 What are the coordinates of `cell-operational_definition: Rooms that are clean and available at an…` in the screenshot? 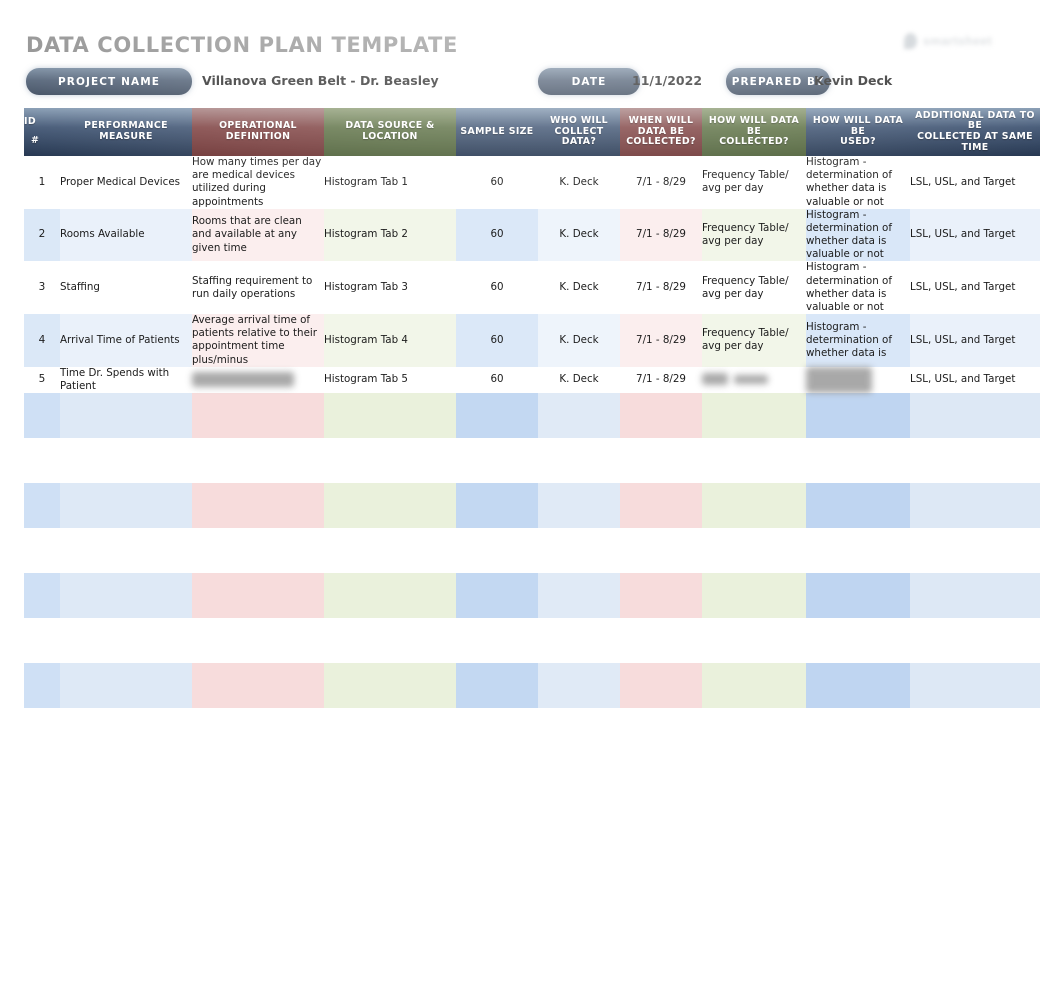 It's located at (258, 235).